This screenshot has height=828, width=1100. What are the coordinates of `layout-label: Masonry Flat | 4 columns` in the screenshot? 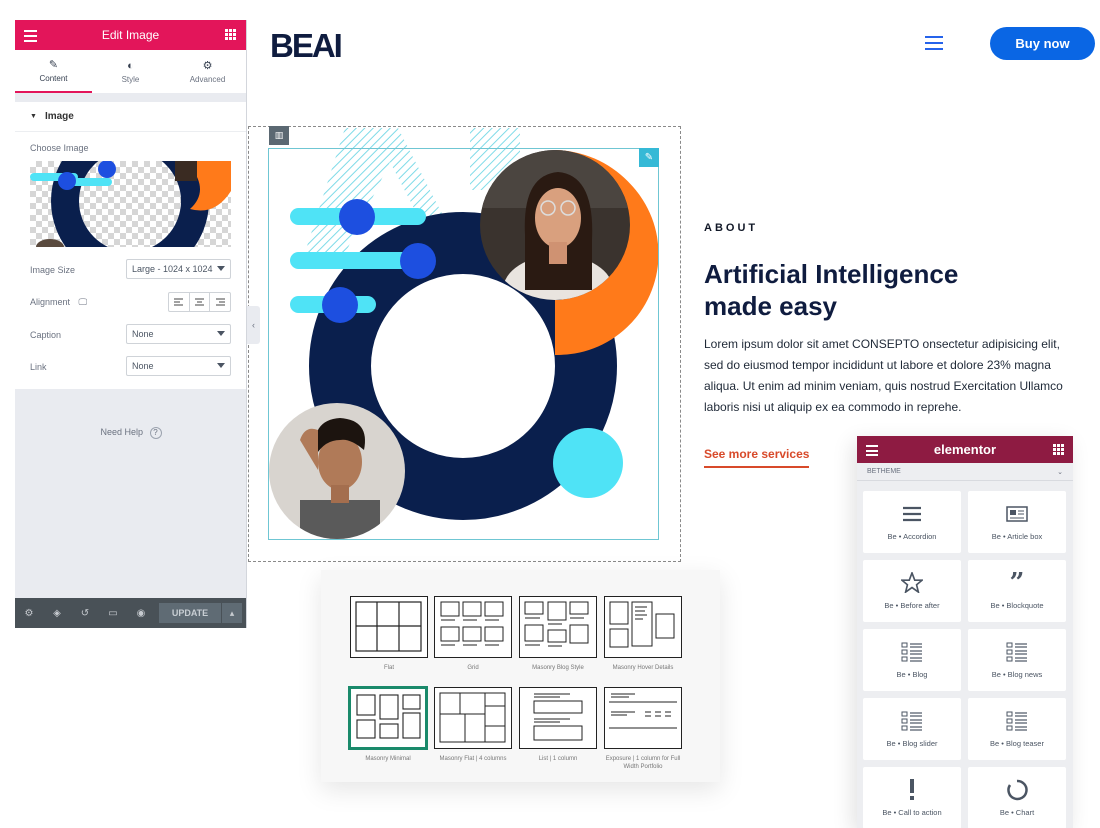 It's located at (473, 759).